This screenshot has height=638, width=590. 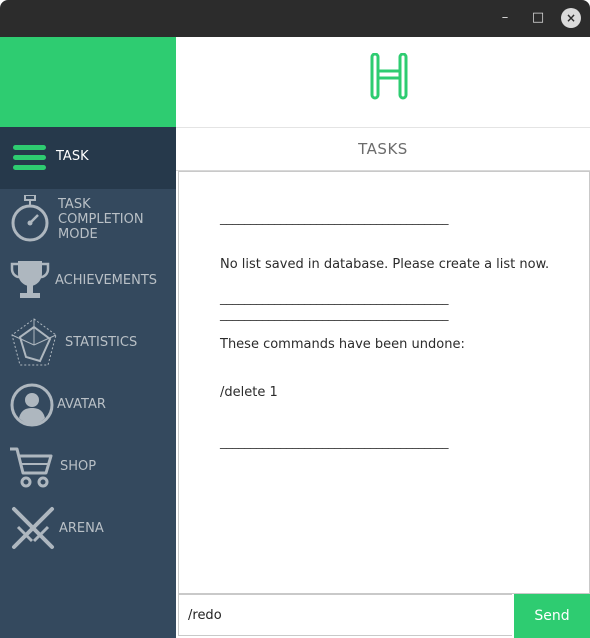 I want to click on sidebar-item-achievements: ACHIEVEMENTS, so click(x=88, y=282).